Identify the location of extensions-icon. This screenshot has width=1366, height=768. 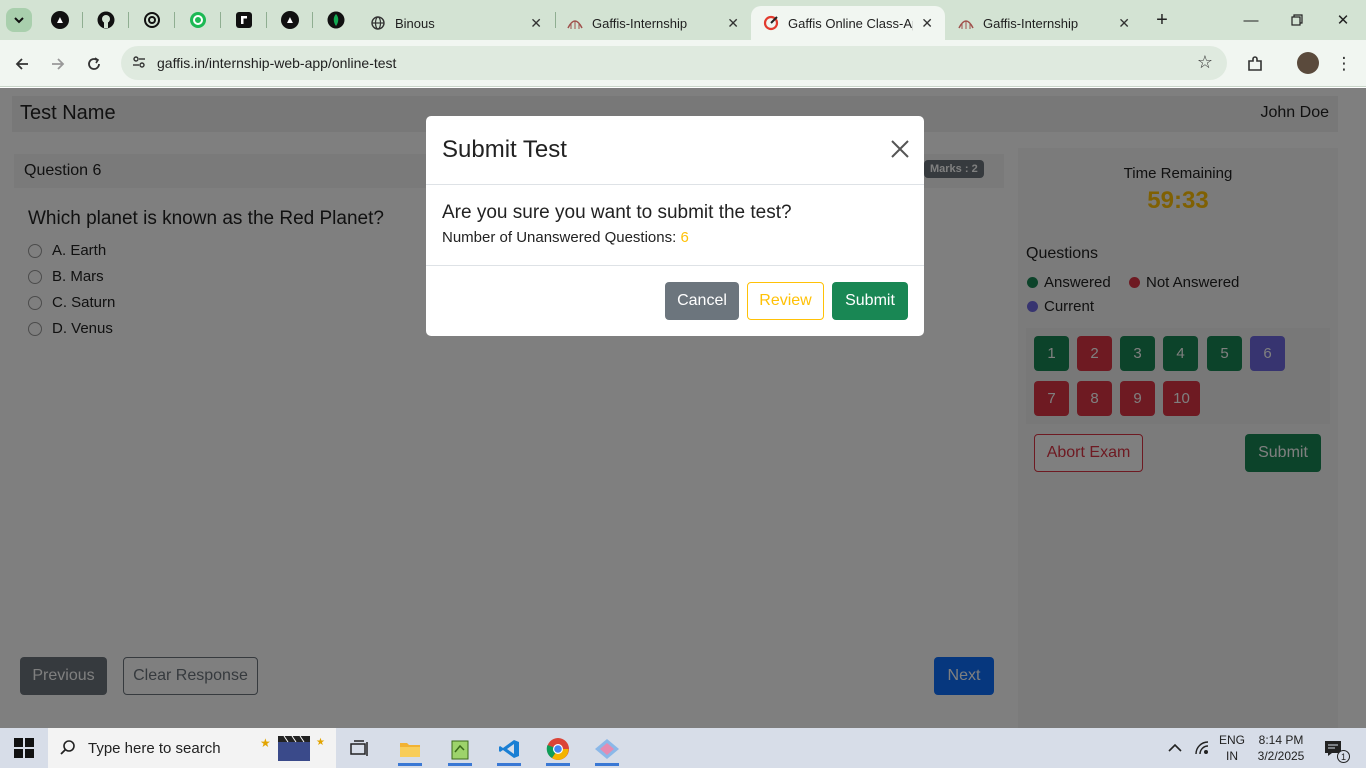
(1255, 64).